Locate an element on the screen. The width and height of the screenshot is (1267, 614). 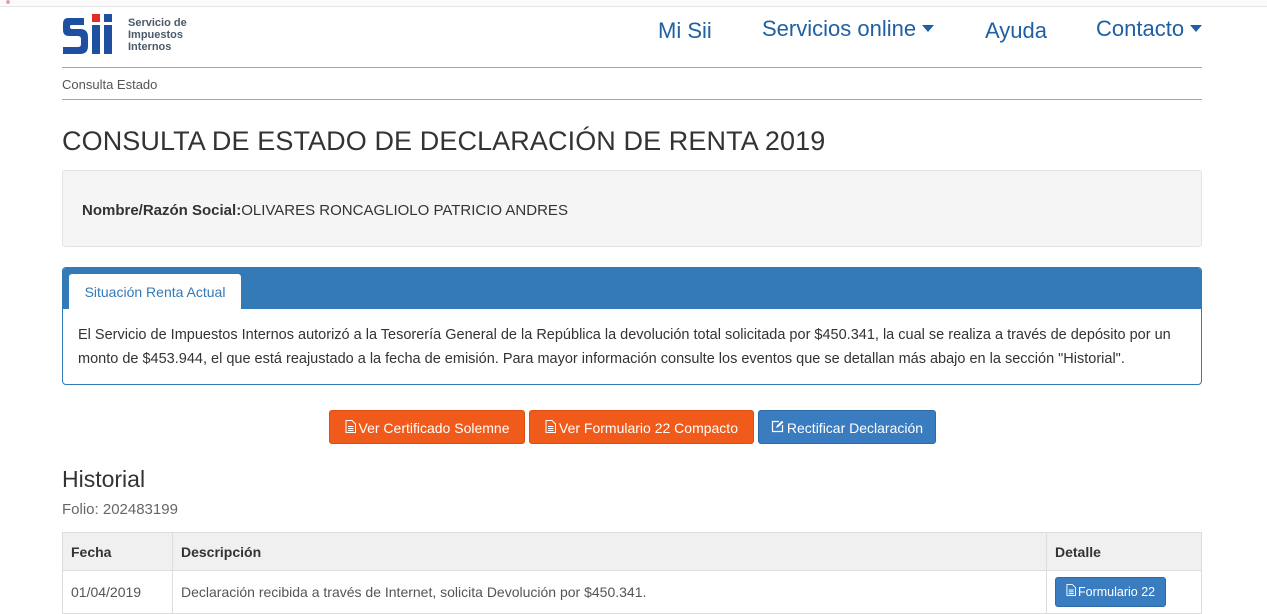
formulario-22-label: Formulario 22 is located at coordinates (1117, 592).